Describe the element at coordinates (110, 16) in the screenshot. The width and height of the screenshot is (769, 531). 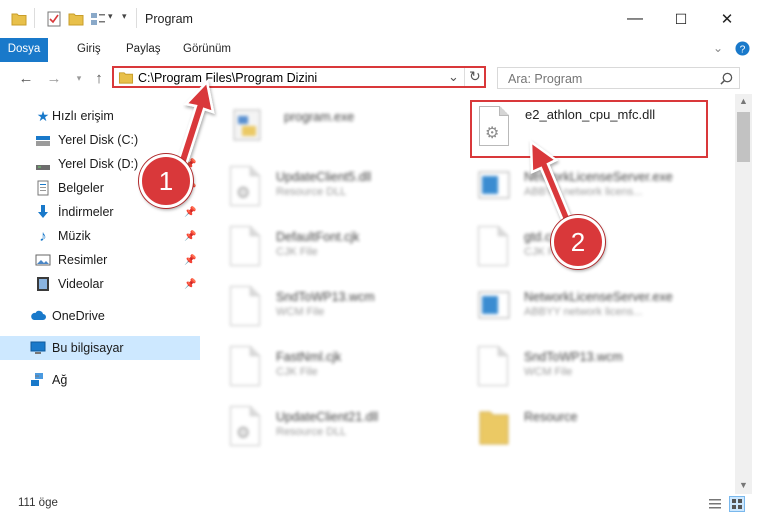
I see `chevron-down-icon: ▾` at that location.